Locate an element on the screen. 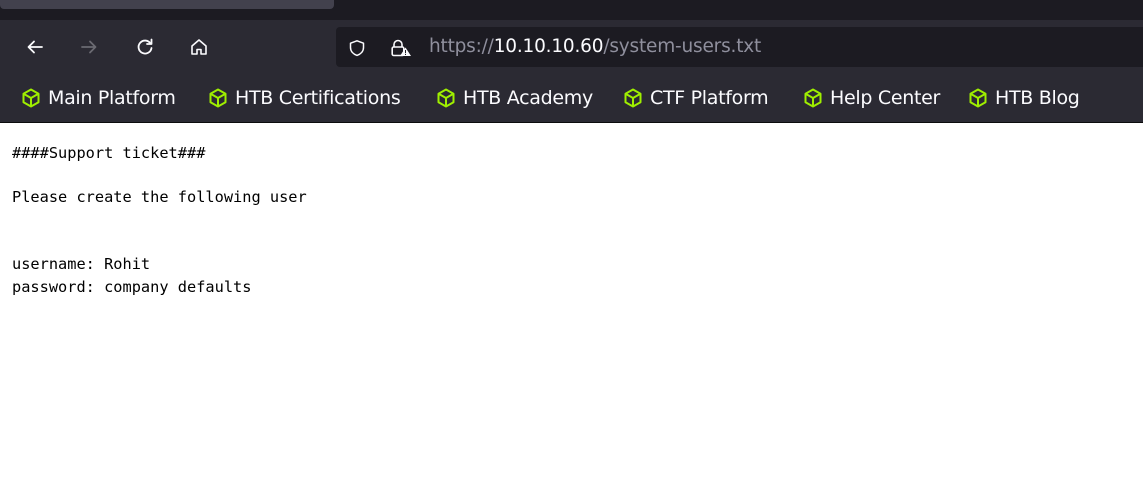  url-scheme: https:// is located at coordinates (461, 46).